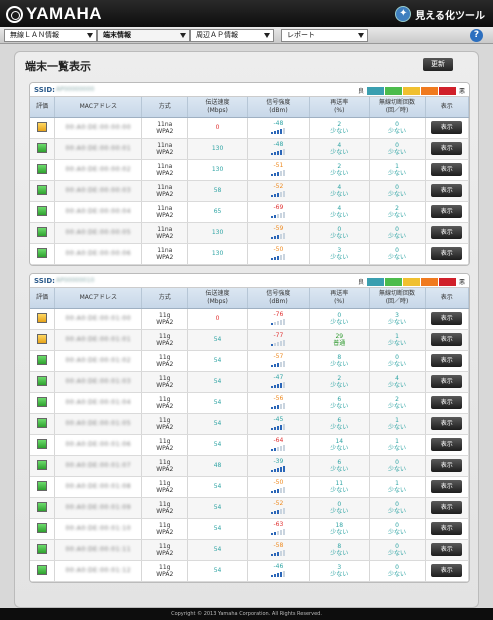 The width and height of the screenshot is (493, 620). I want to click on column-header-eval: 評価, so click(43, 298).